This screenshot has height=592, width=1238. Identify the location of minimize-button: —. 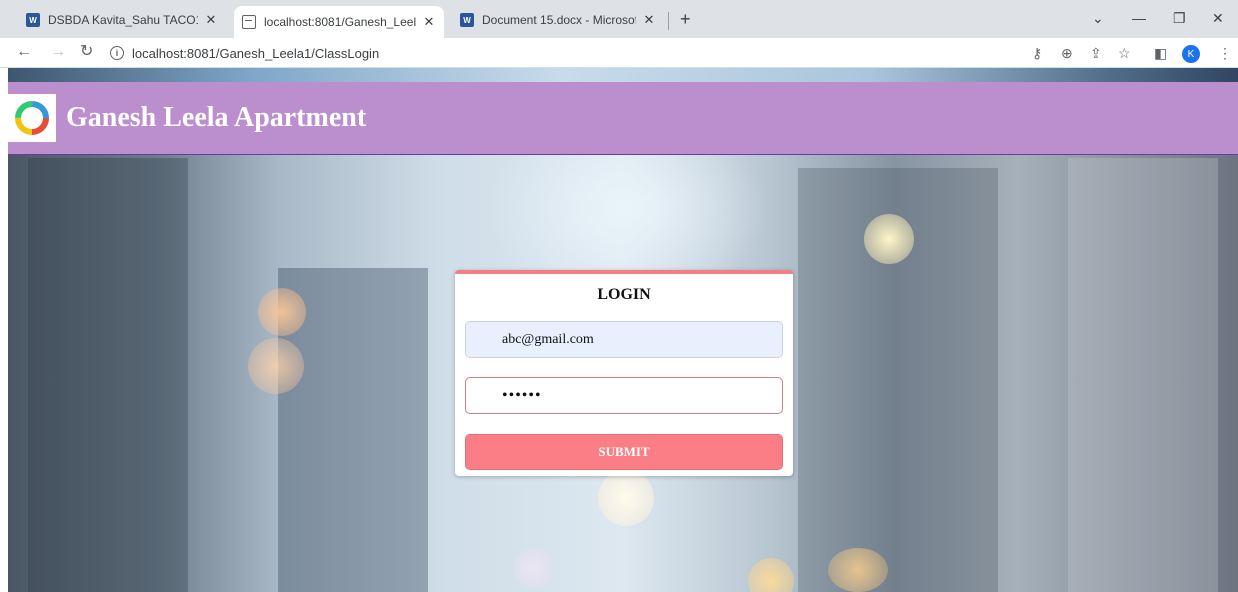
(1139, 18).